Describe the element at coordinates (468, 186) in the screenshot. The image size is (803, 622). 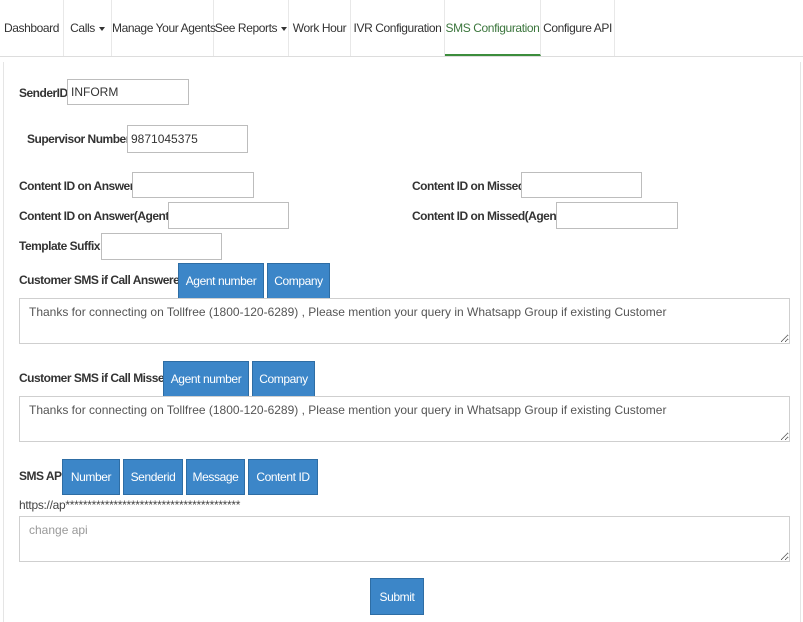
I see `content-id-missed-label: Content ID on Missed` at that location.